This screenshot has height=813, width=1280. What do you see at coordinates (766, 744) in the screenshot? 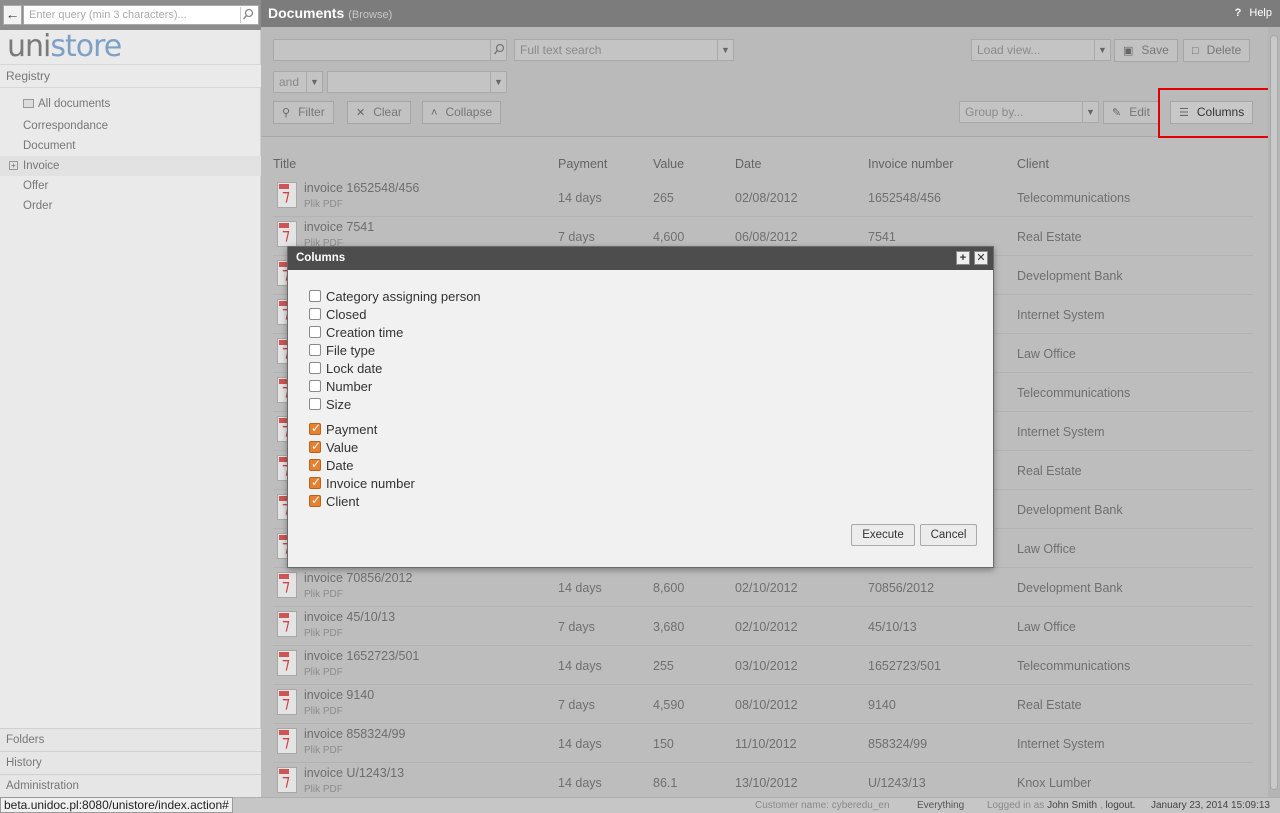
I see `cell-date: 11/10/2012` at bounding box center [766, 744].